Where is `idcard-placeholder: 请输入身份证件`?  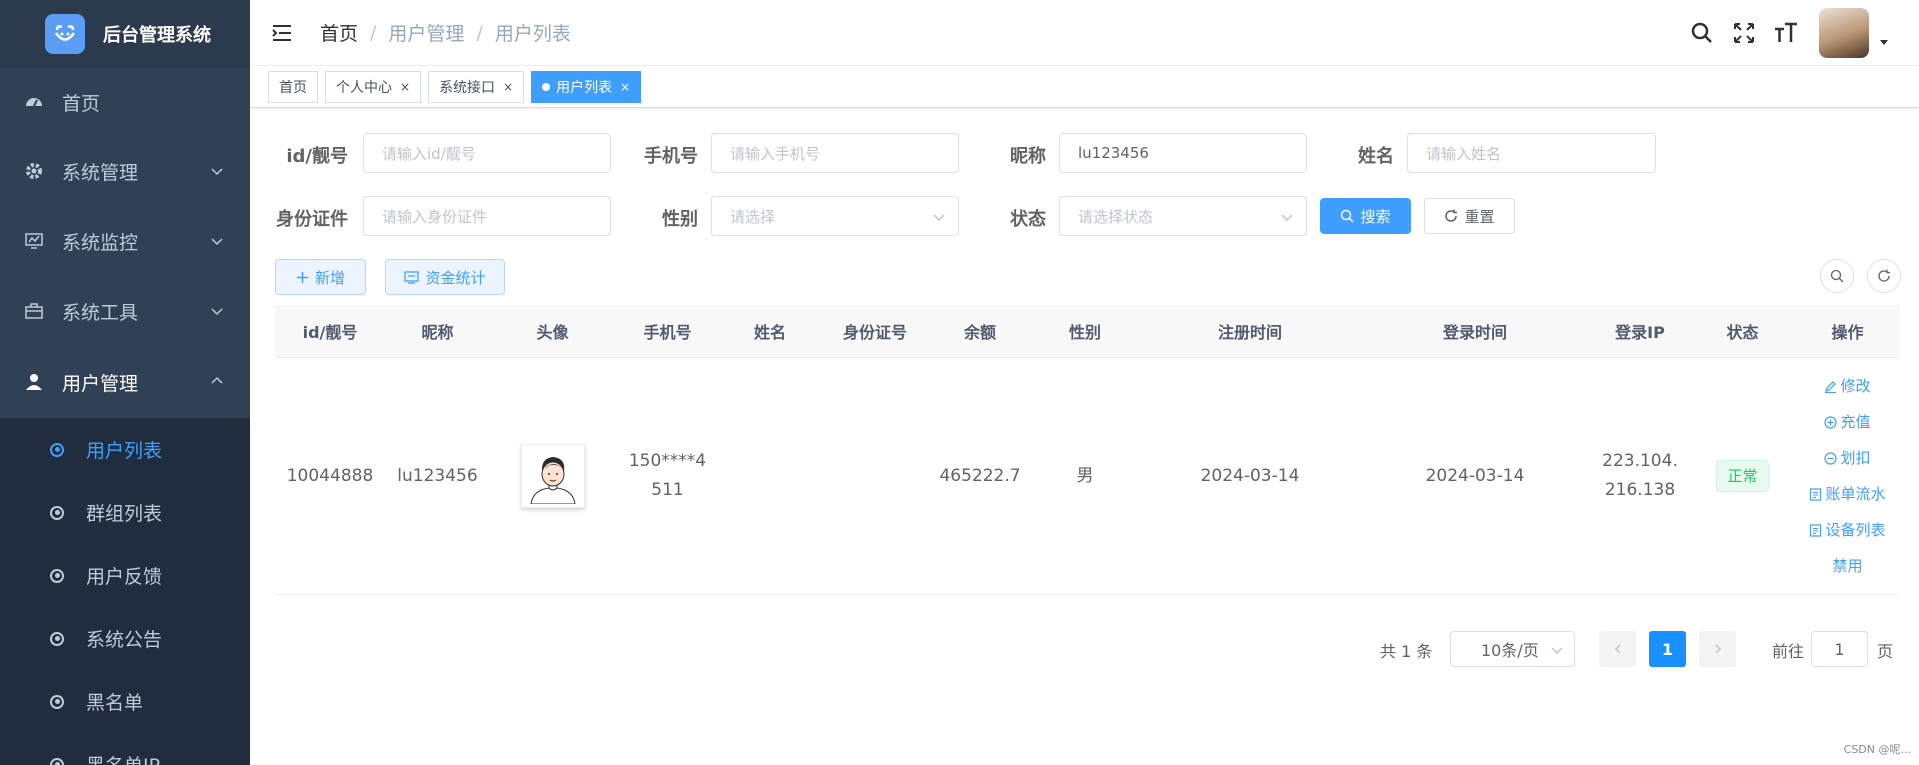 idcard-placeholder: 请输入身份证件 is located at coordinates (435, 216).